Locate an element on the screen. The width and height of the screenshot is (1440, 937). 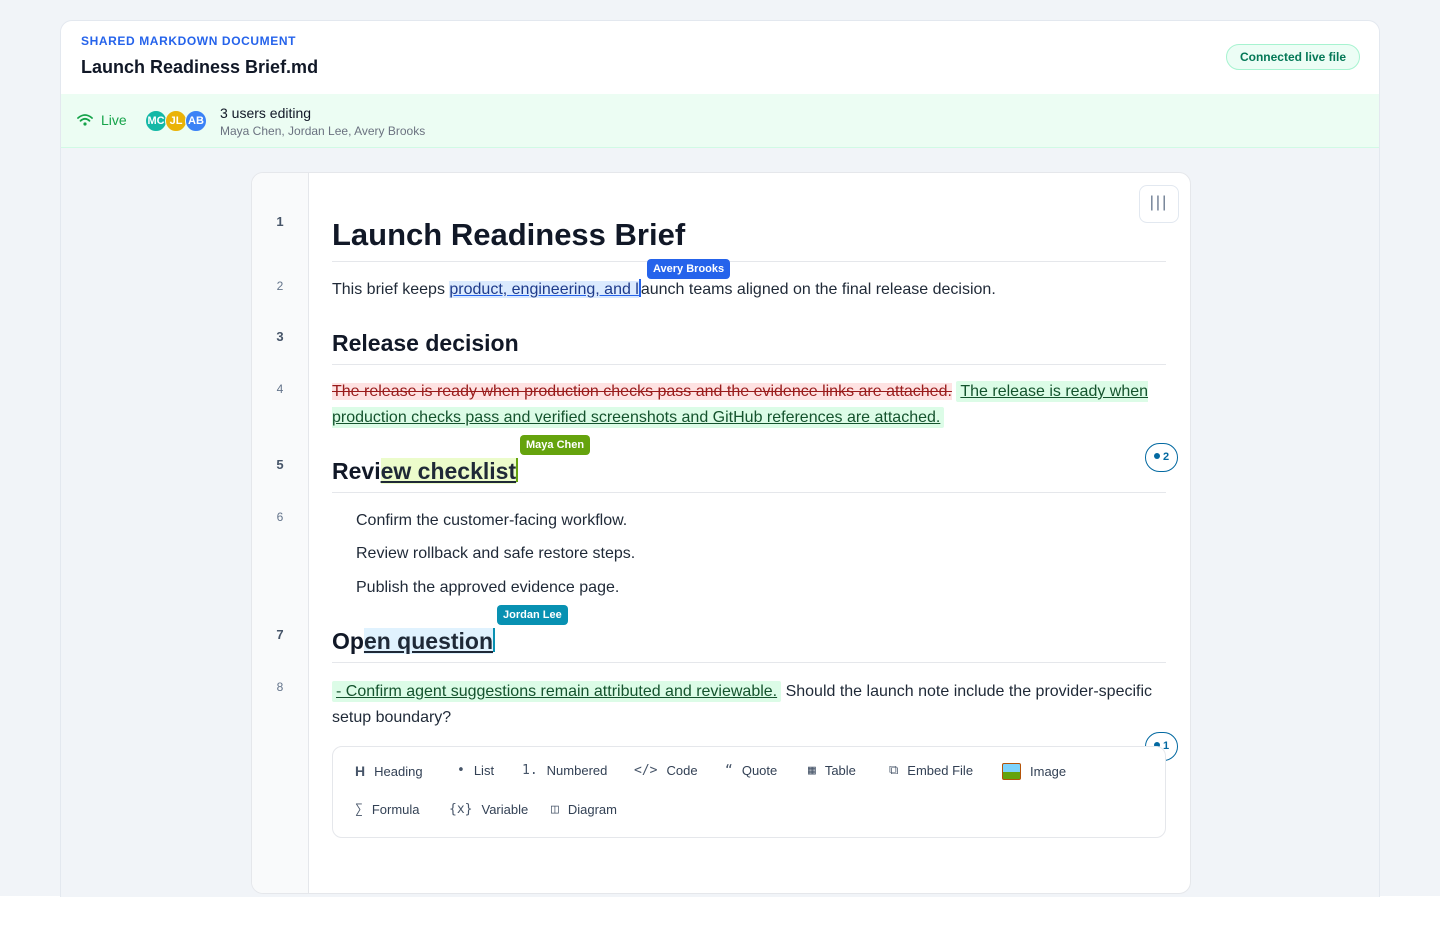
heading-text: Op is located at coordinates (348, 641).